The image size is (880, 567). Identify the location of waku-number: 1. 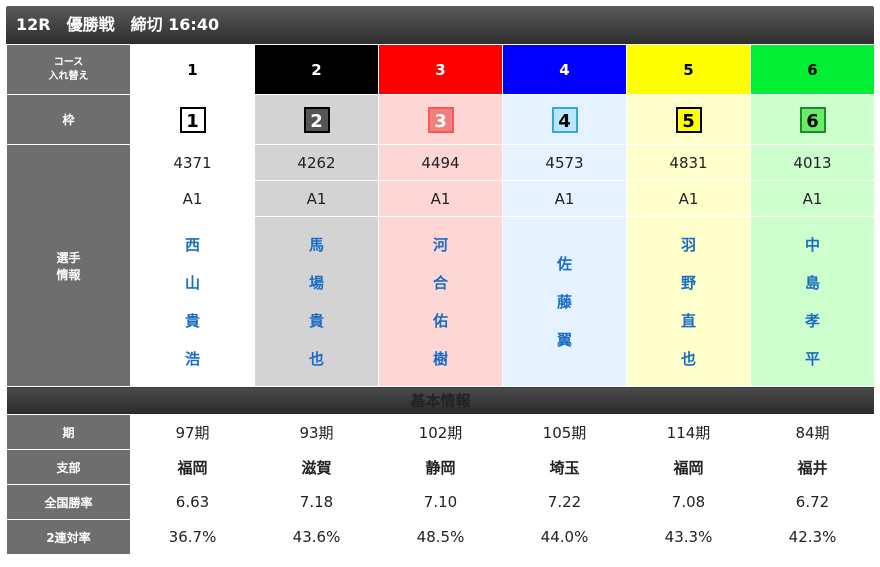
(192, 119).